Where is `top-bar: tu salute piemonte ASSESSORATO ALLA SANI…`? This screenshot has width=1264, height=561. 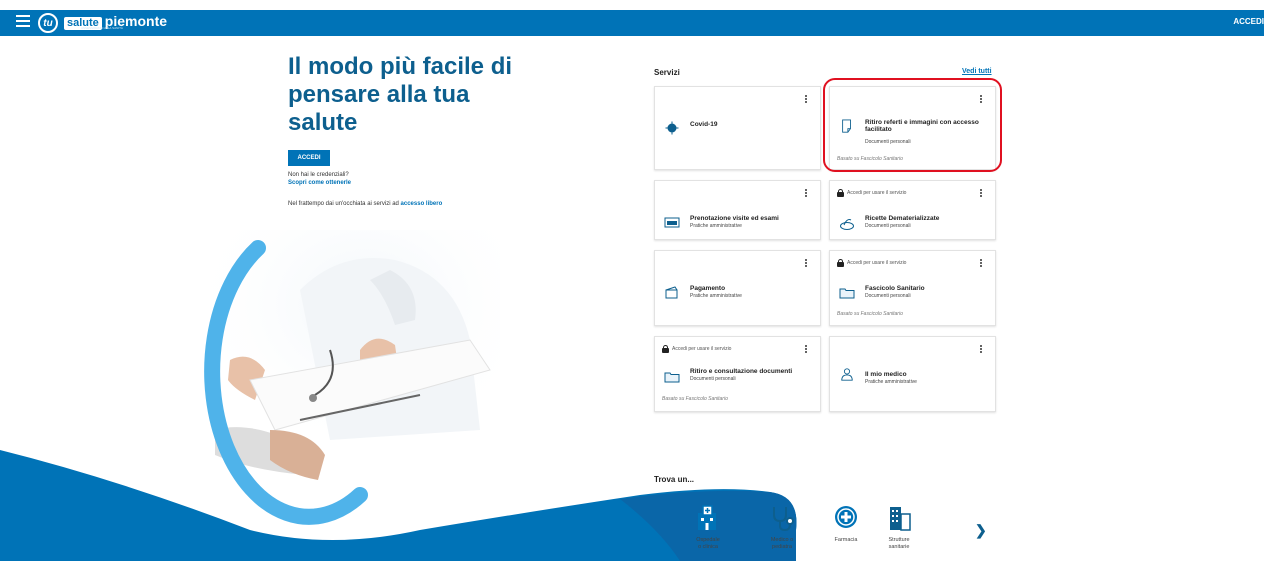 top-bar: tu salute piemonte ASSESSORATO ALLA SANI… is located at coordinates (632, 23).